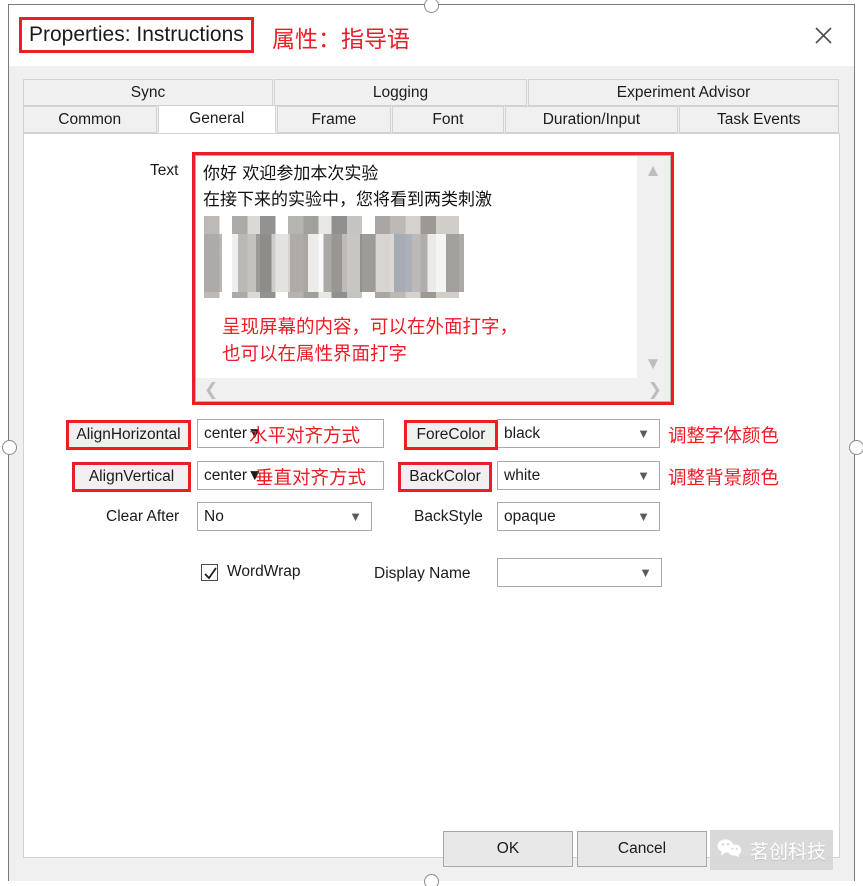  I want to click on back-color-label: BackColor, so click(445, 477).